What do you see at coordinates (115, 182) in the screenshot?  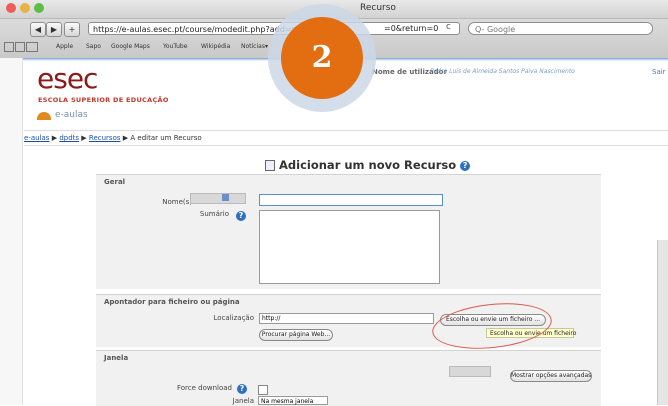 I see `section-title-geral: Geral` at bounding box center [115, 182].